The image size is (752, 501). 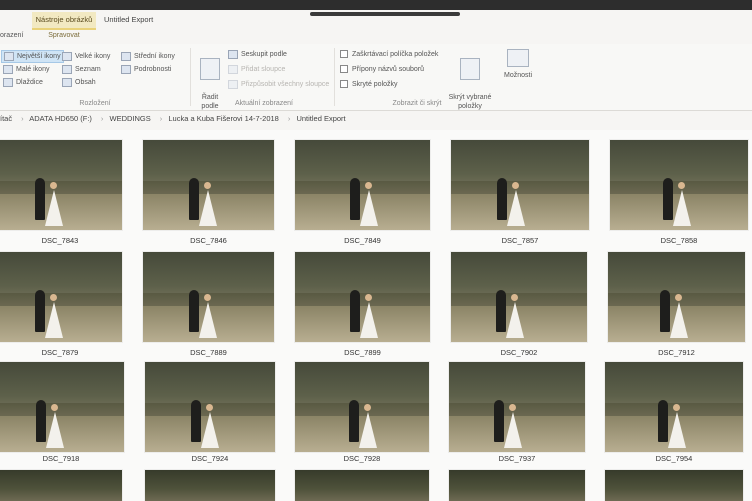 I want to click on large-icons-icon, so click(x=67, y=56).